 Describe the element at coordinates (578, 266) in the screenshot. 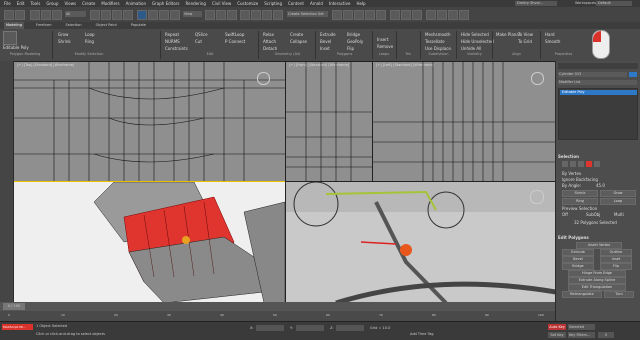

I see `bridge-button: Bridge` at that location.